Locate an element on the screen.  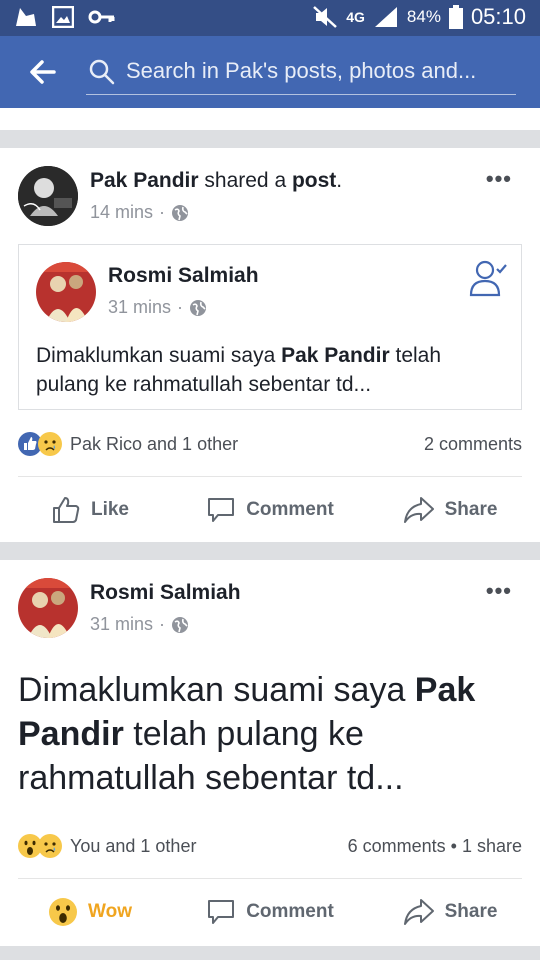
timestamp: 14 mins is located at coordinates (121, 212).